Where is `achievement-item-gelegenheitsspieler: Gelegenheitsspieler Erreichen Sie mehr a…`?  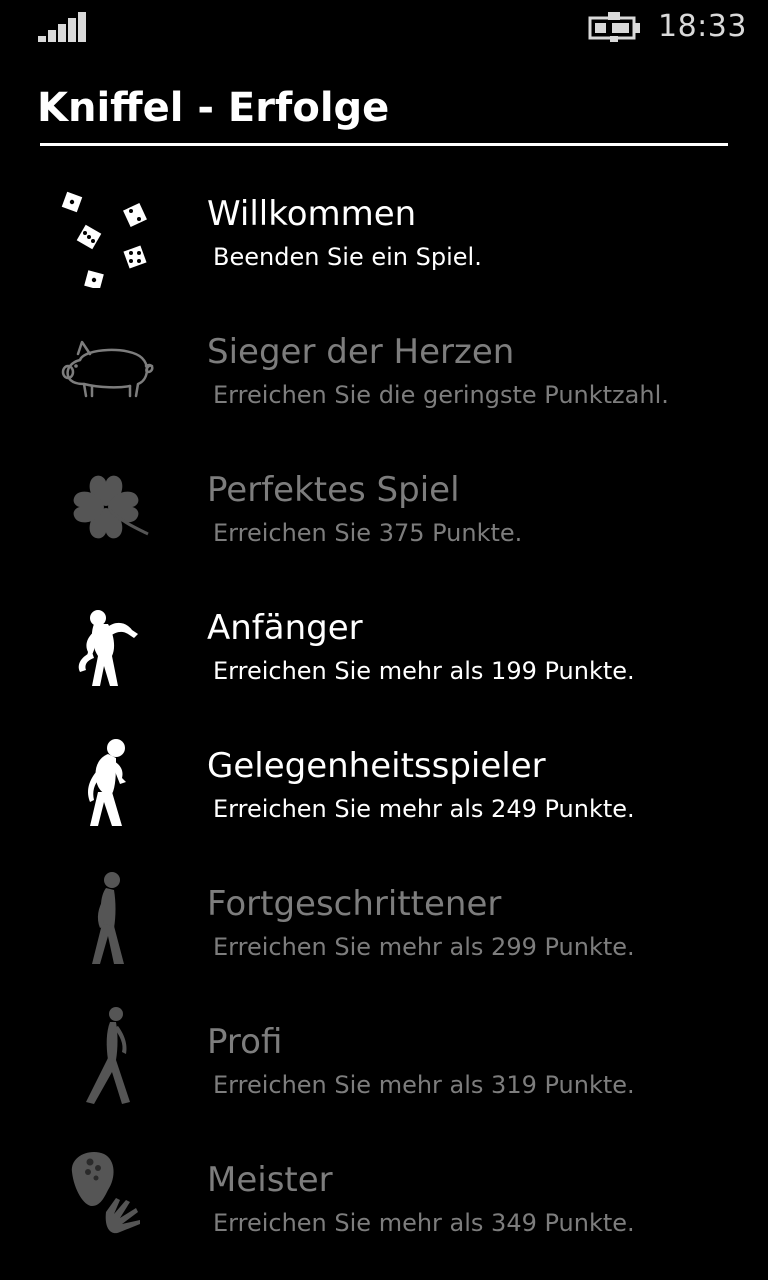 achievement-item-gelegenheitsspieler: Gelegenheitsspieler Erreichen Sie mehr a… is located at coordinates (384, 785).